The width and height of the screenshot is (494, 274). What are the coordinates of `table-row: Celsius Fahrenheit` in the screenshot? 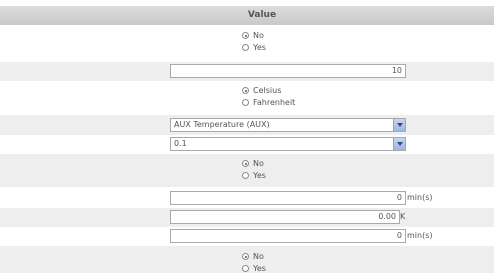 It's located at (247, 98).